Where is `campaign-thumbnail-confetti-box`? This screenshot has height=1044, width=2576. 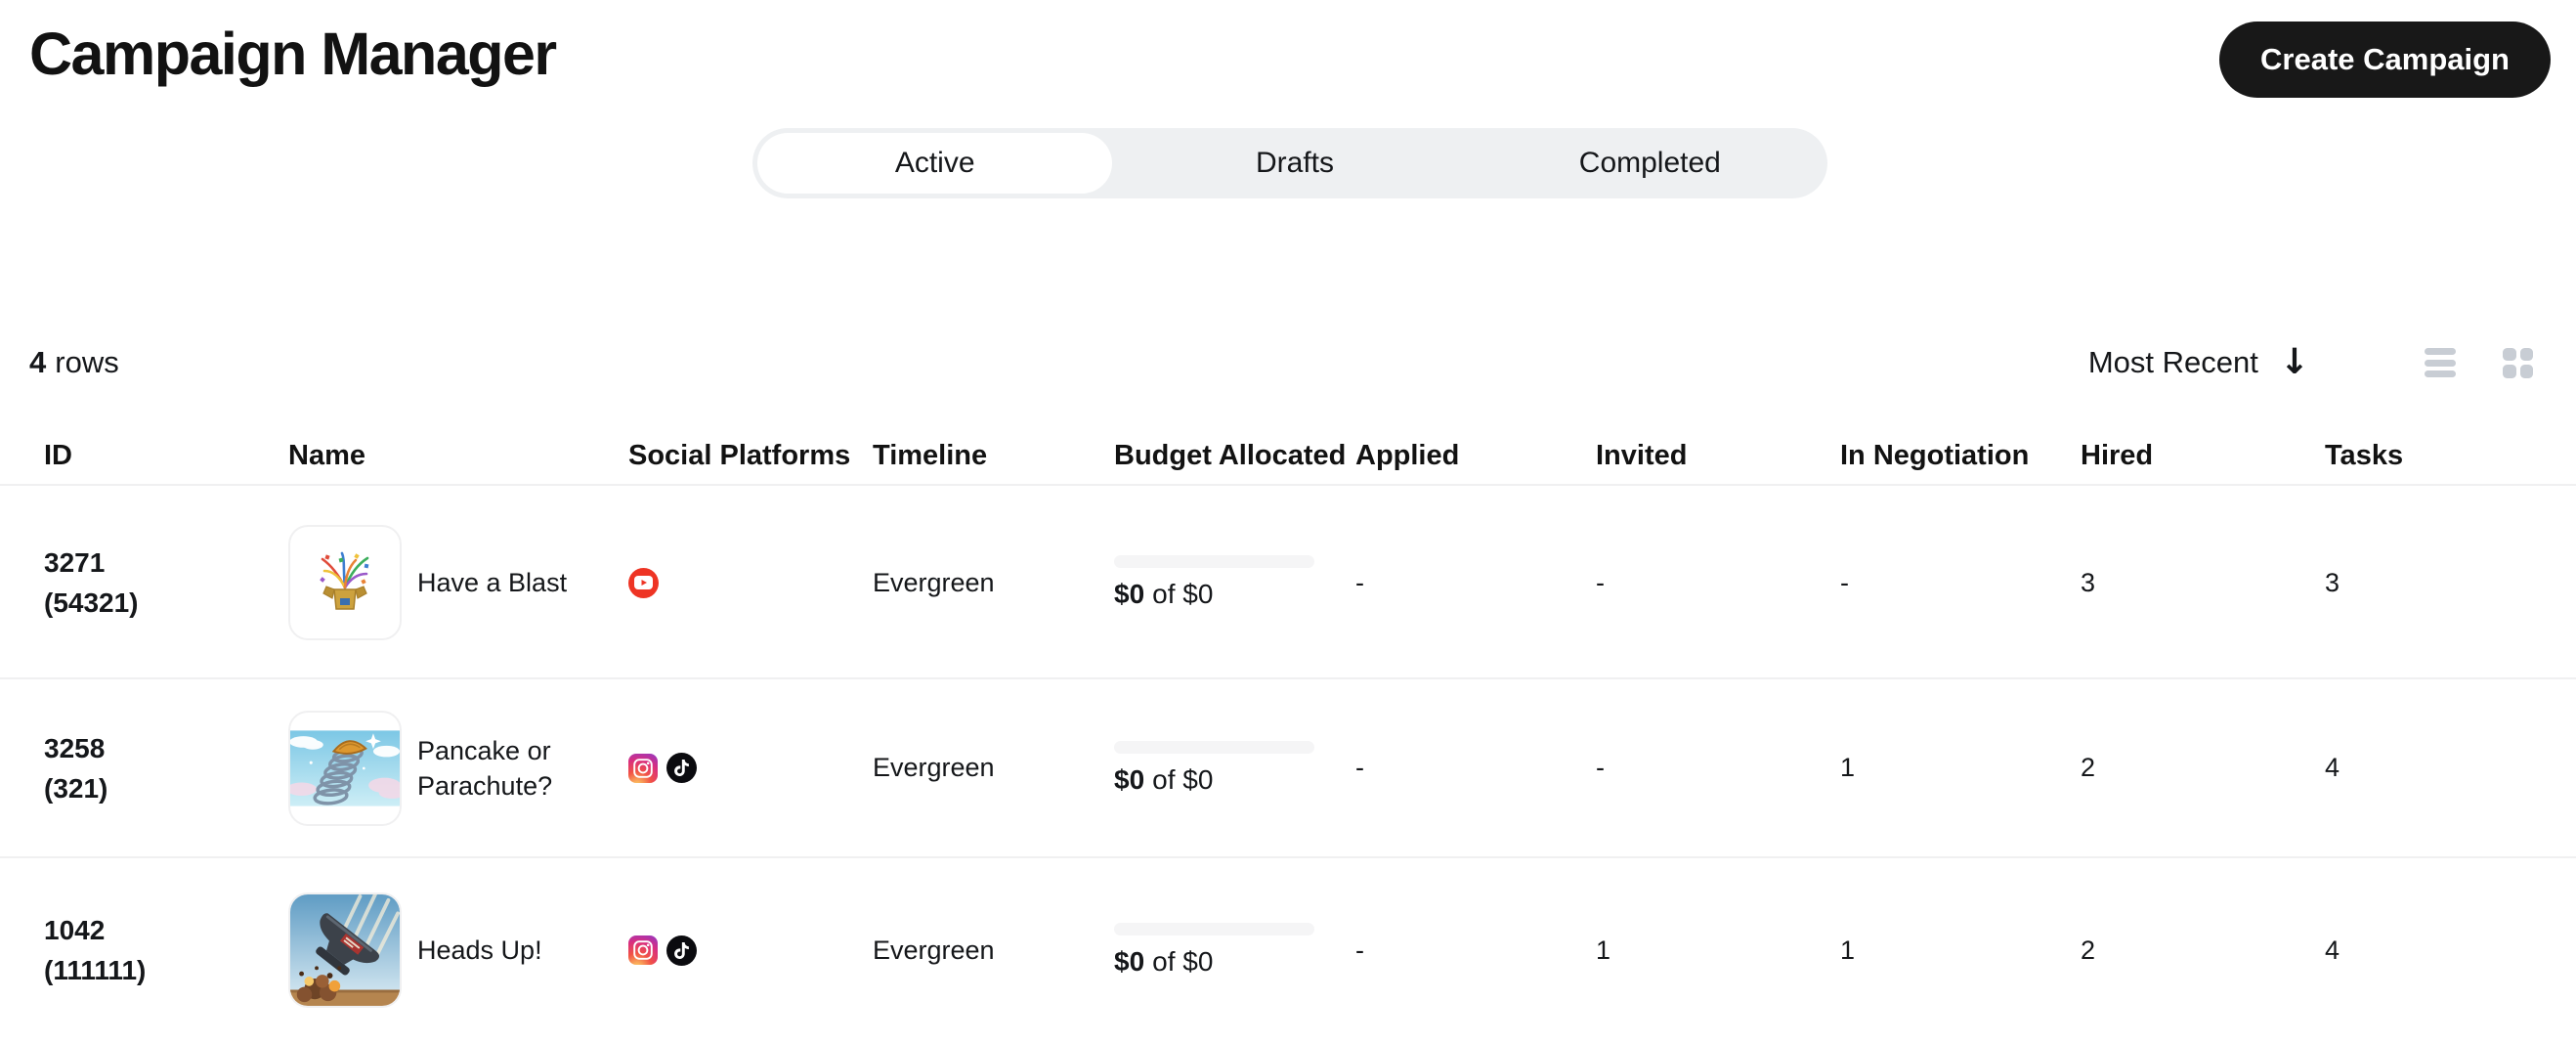 campaign-thumbnail-confetti-box is located at coordinates (345, 582).